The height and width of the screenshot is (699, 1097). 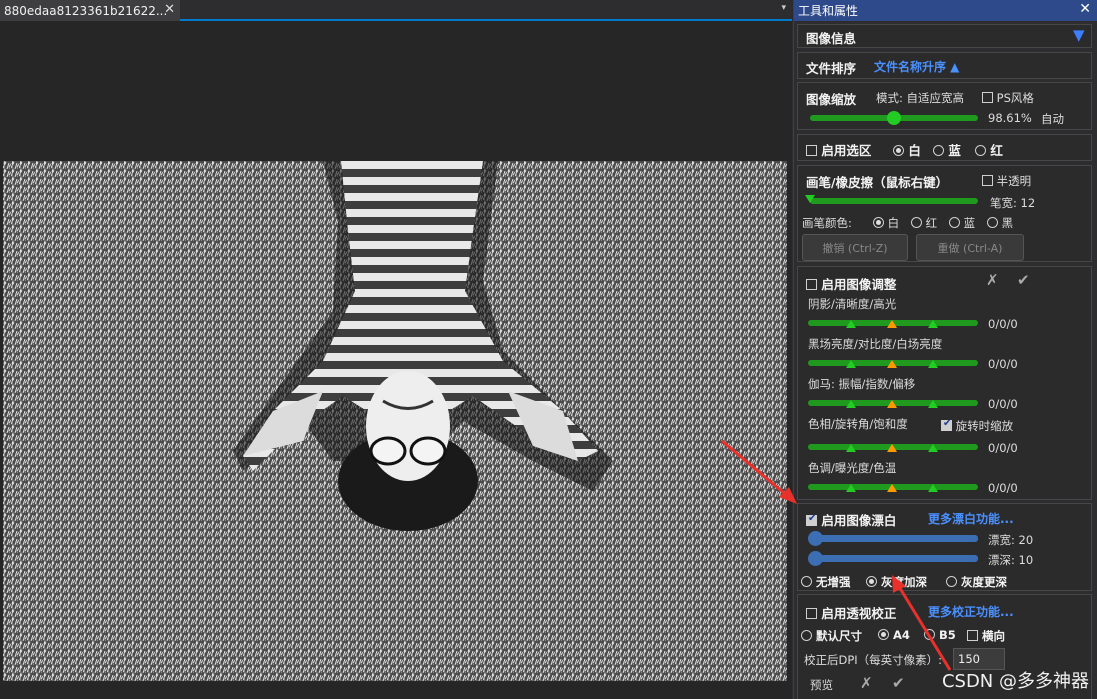 I want to click on selection-red-radio: 红, so click(x=989, y=149).